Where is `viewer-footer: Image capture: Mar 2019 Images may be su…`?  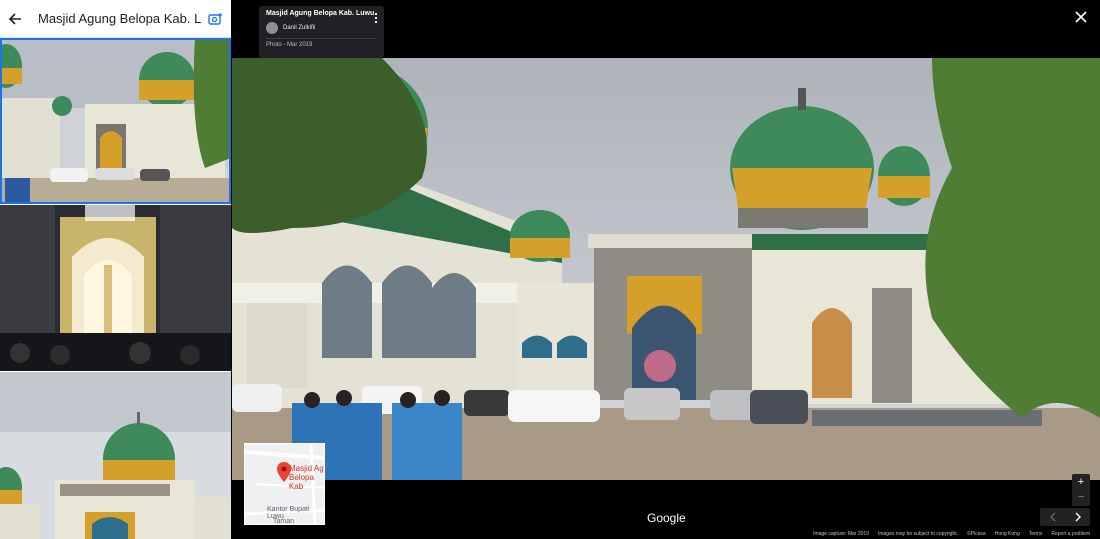 viewer-footer: Image capture: Mar 2019 Images may be su… is located at coordinates (951, 534).